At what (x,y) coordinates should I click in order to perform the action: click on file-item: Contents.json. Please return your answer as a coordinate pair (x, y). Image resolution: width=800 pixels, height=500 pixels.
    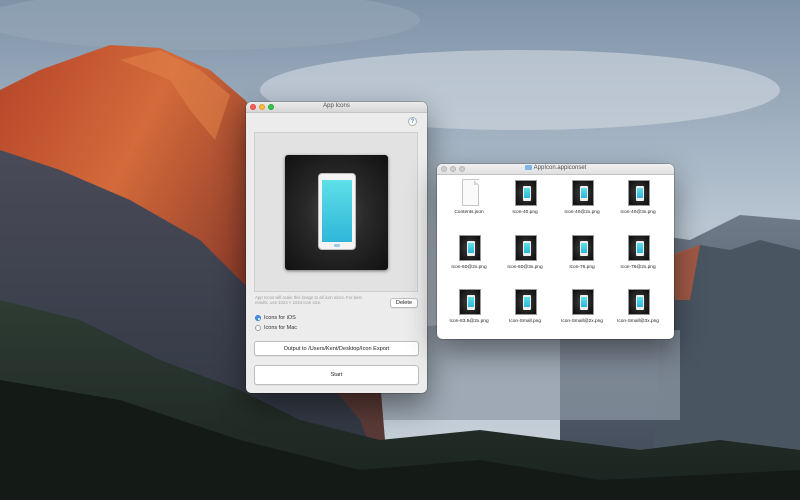
    Looking at the image, I should click on (469, 200).